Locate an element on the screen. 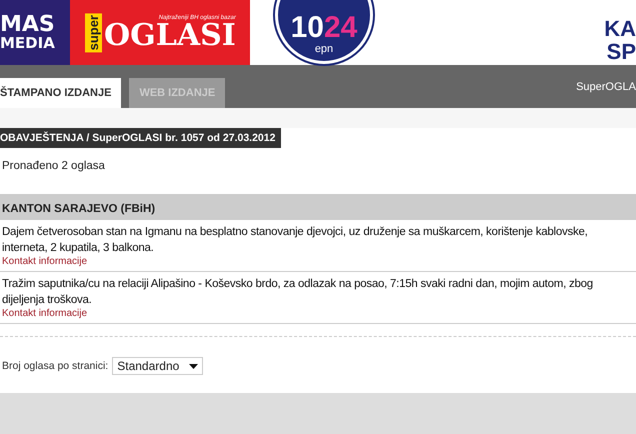  media-logo: MAS MEDIA is located at coordinates (35, 32).